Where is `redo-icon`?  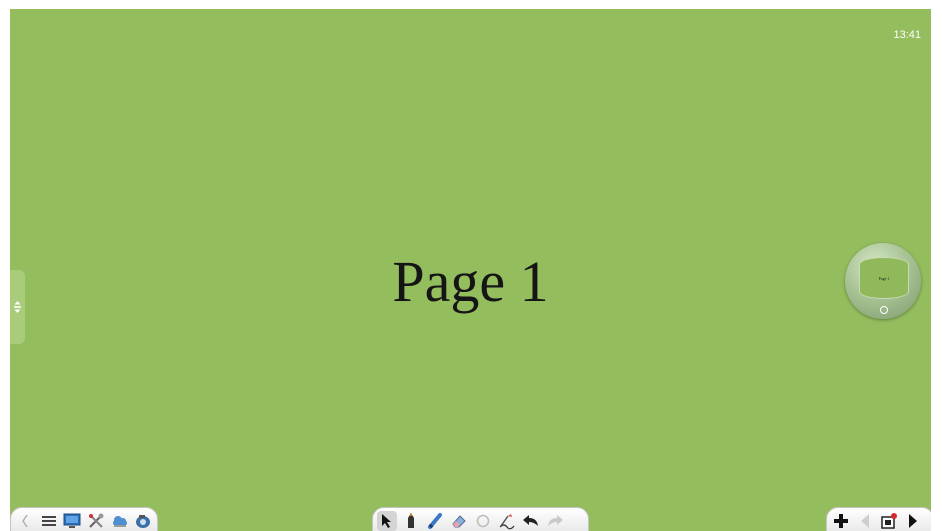
redo-icon is located at coordinates (555, 520).